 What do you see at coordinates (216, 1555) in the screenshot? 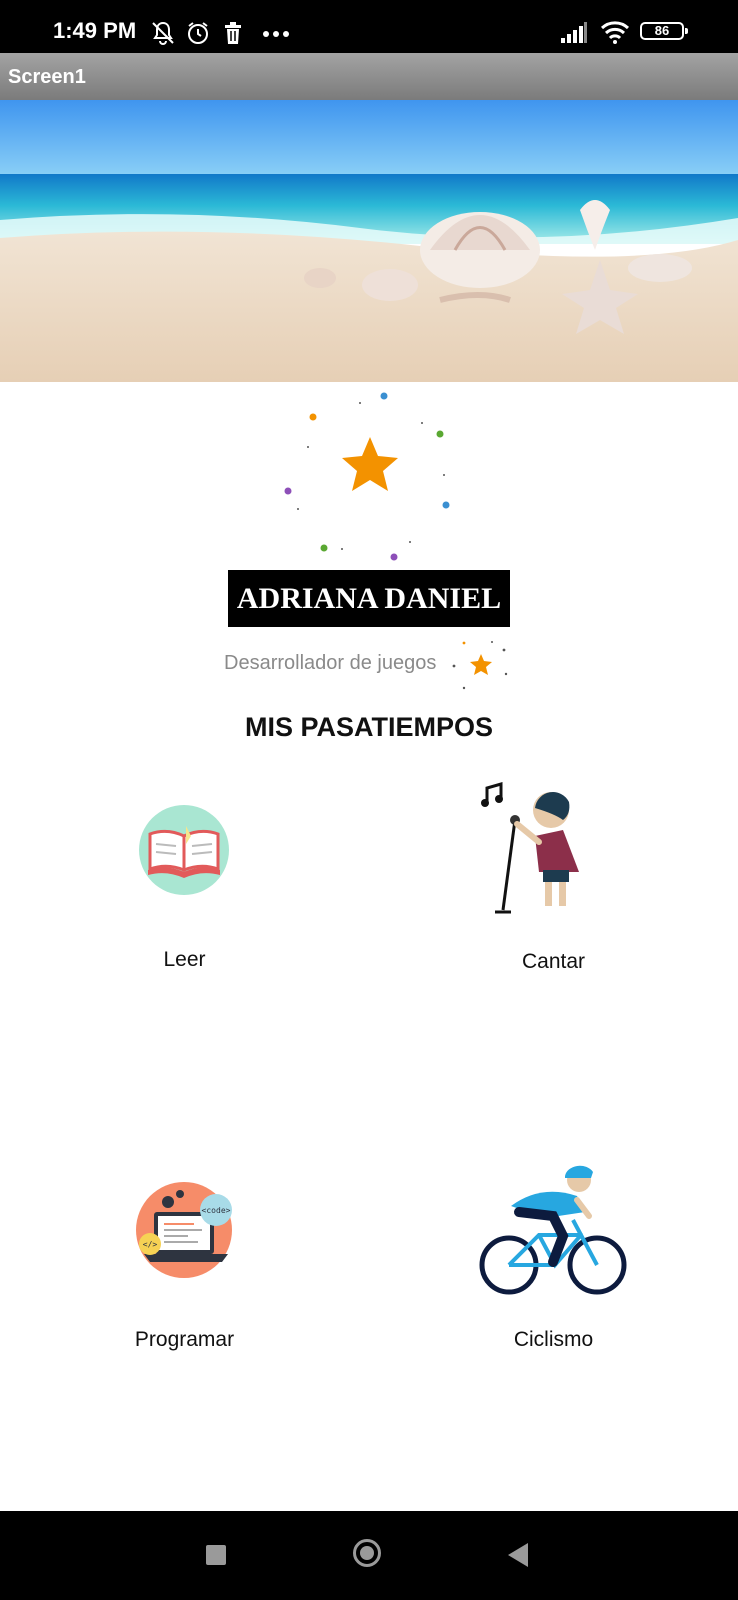
I see `recent-apps-icon` at bounding box center [216, 1555].